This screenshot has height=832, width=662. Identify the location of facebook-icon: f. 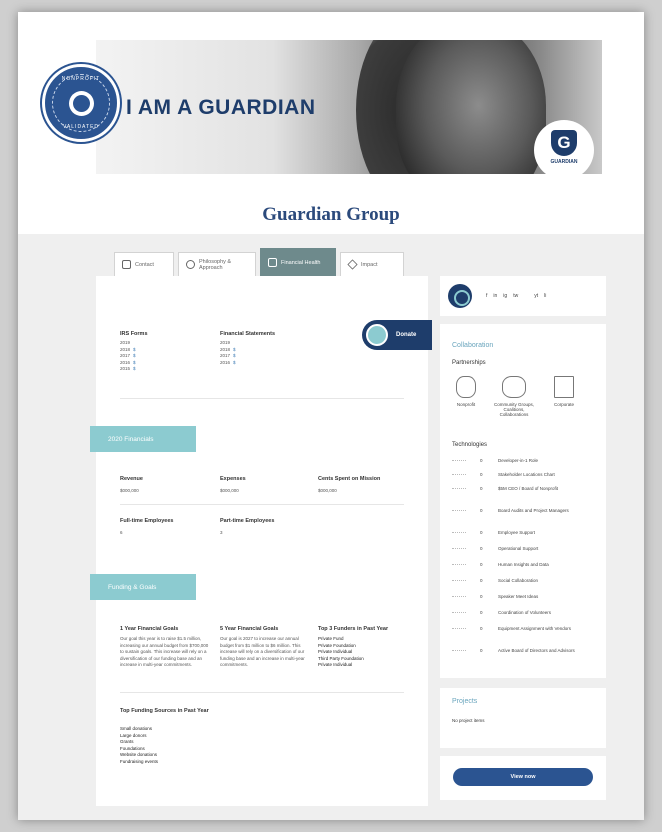
(486, 296).